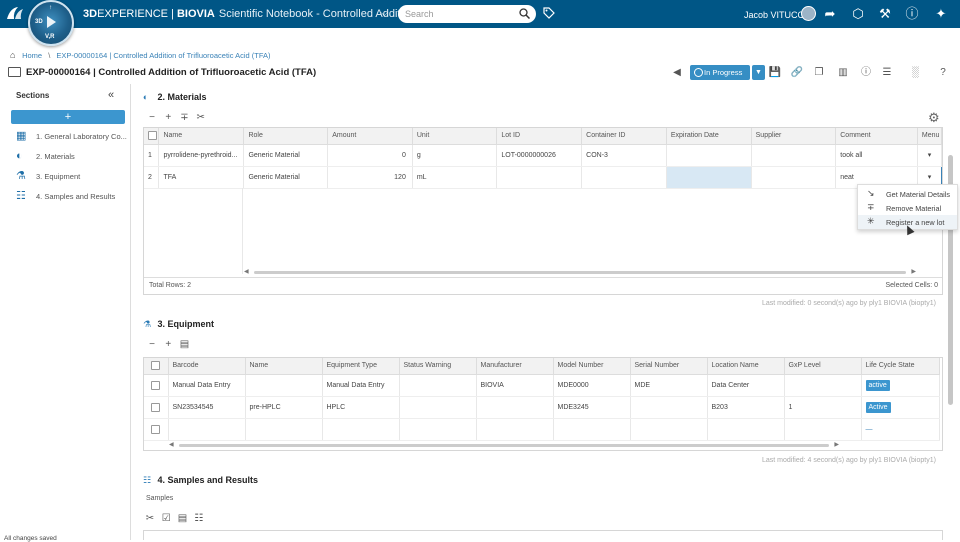  What do you see at coordinates (170, 285) in the screenshot?
I see `total-rows-label: Total Rows: 2` at bounding box center [170, 285].